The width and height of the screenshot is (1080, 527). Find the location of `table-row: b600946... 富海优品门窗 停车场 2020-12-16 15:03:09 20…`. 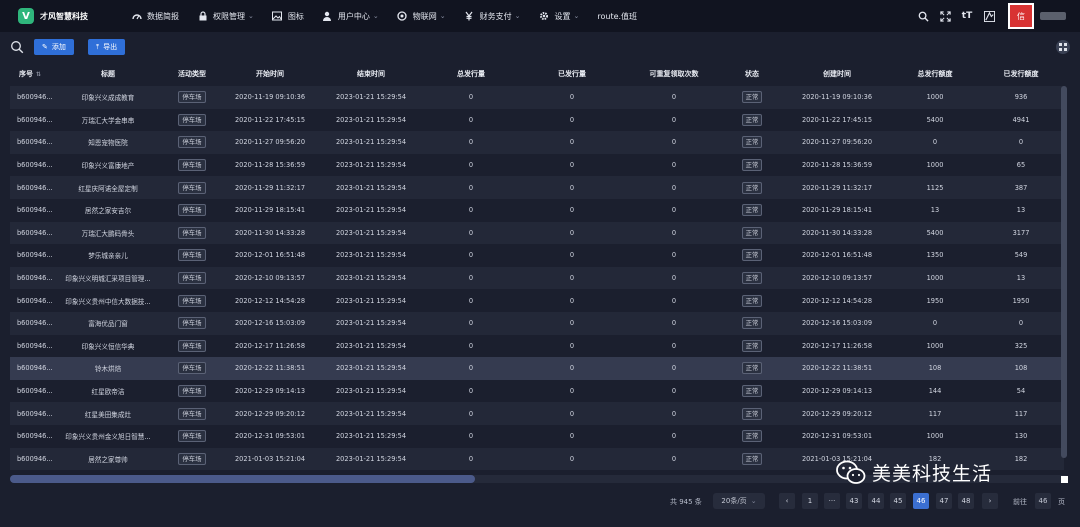

table-row: b600946... 富海优品门窗 停车场 2020-12-16 15:03:09 20… is located at coordinates (537, 323).